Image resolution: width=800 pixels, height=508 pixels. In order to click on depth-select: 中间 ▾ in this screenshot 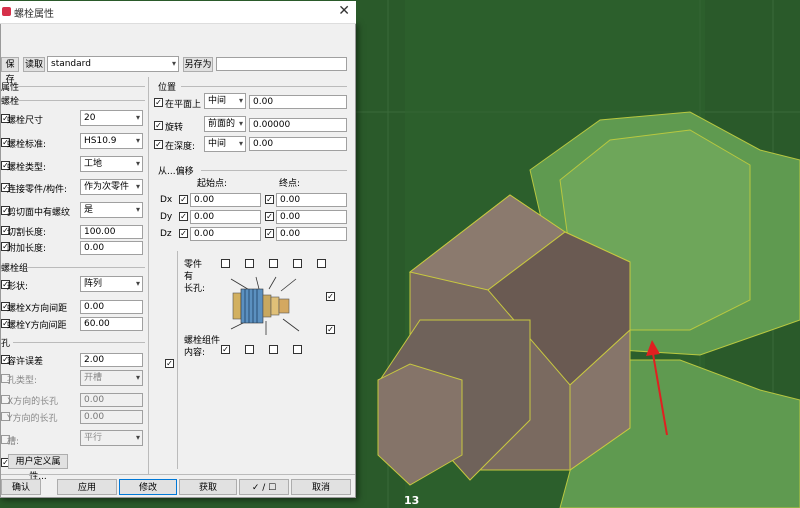, I will do `click(225, 144)`.